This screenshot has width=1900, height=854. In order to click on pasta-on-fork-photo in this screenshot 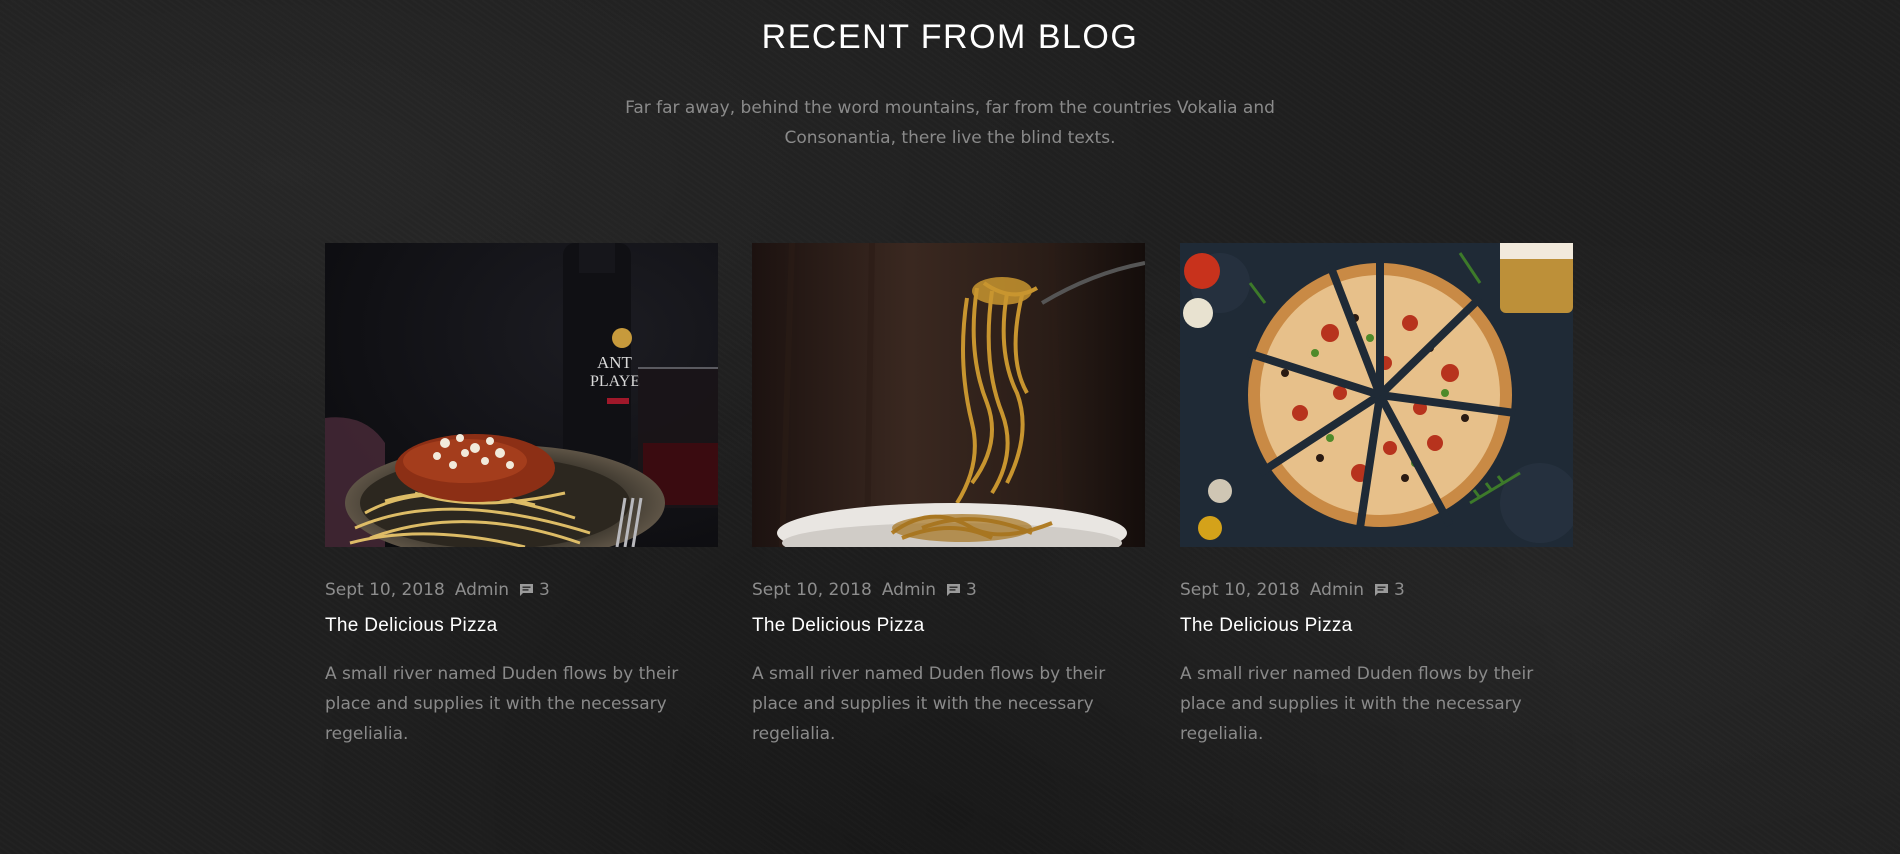, I will do `click(948, 395)`.